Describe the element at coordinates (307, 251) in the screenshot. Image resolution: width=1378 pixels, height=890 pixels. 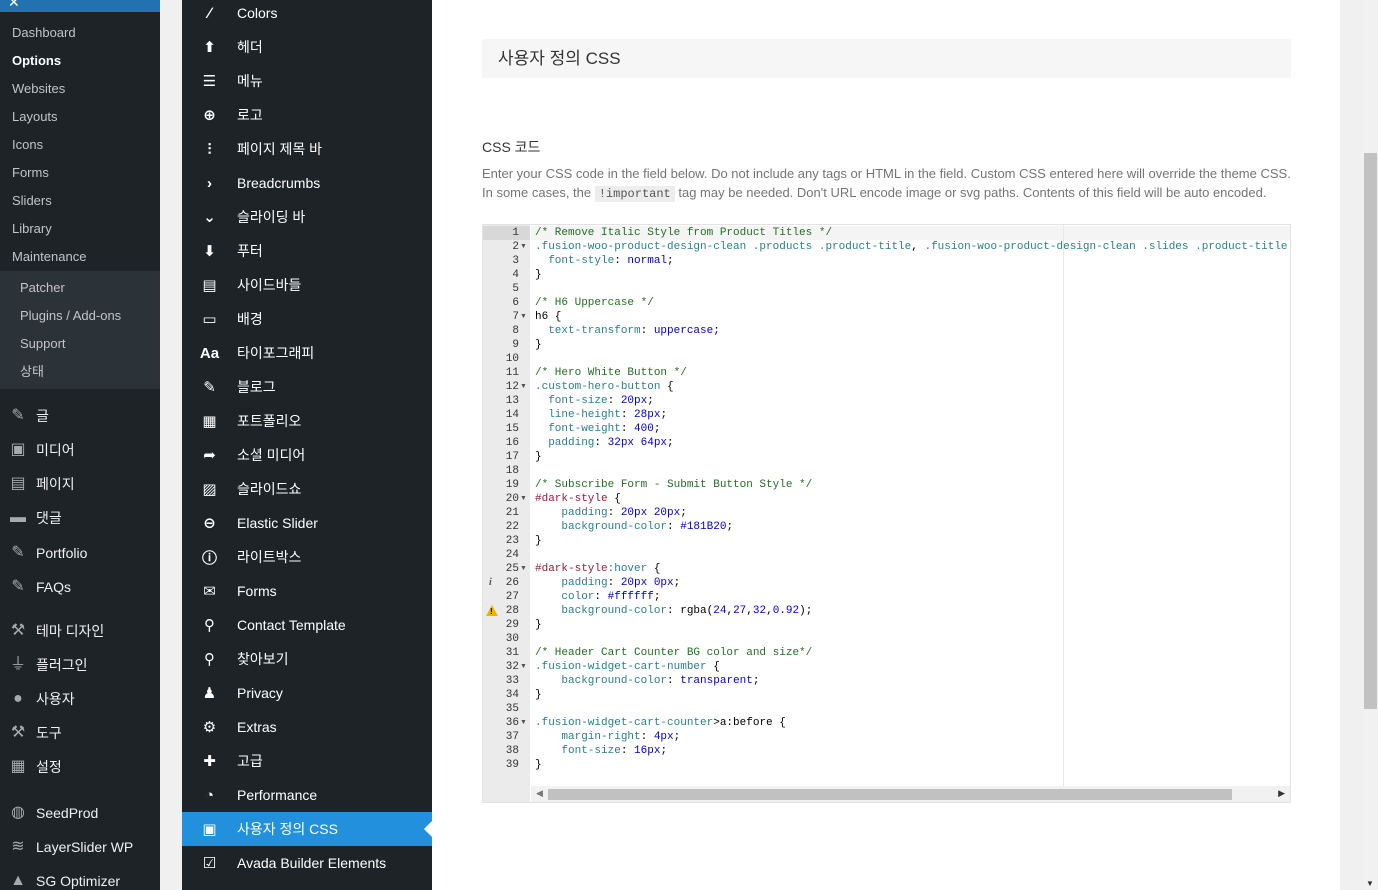
I see `options-menu-item: ⬇ 푸터` at that location.